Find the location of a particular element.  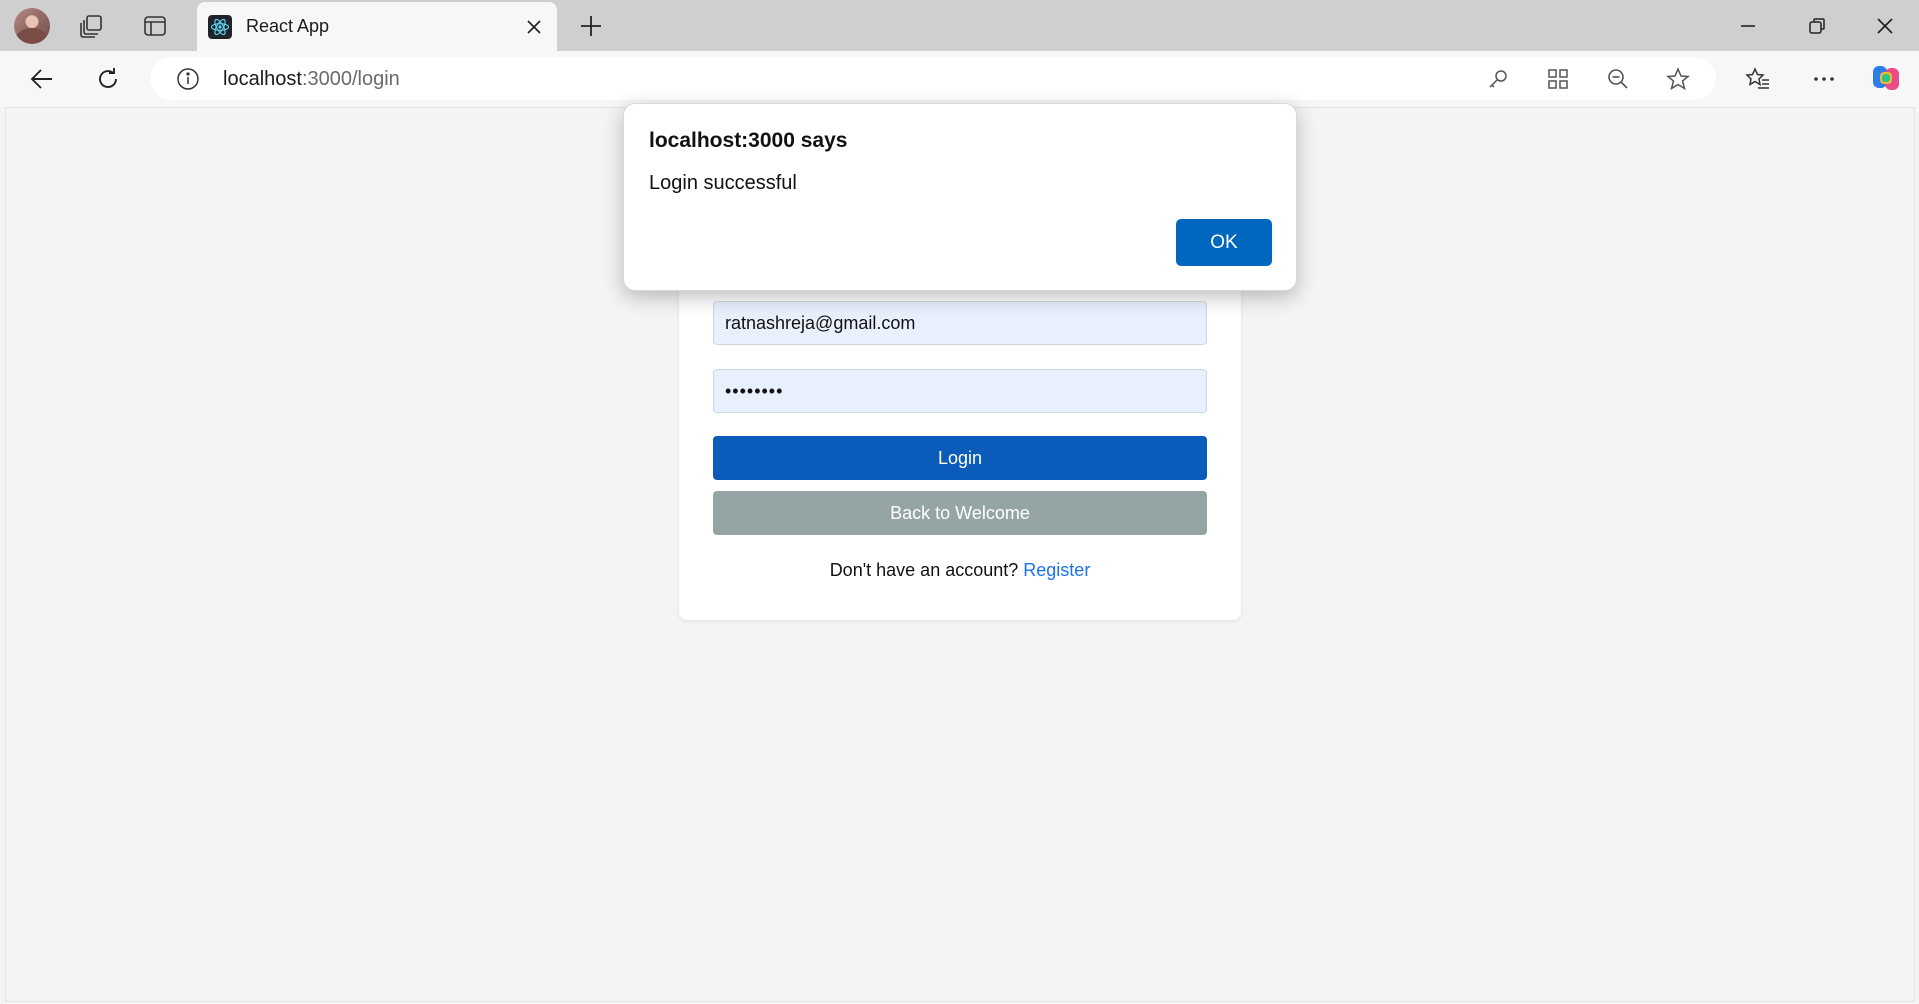

close-window-icon is located at coordinates (1885, 26).